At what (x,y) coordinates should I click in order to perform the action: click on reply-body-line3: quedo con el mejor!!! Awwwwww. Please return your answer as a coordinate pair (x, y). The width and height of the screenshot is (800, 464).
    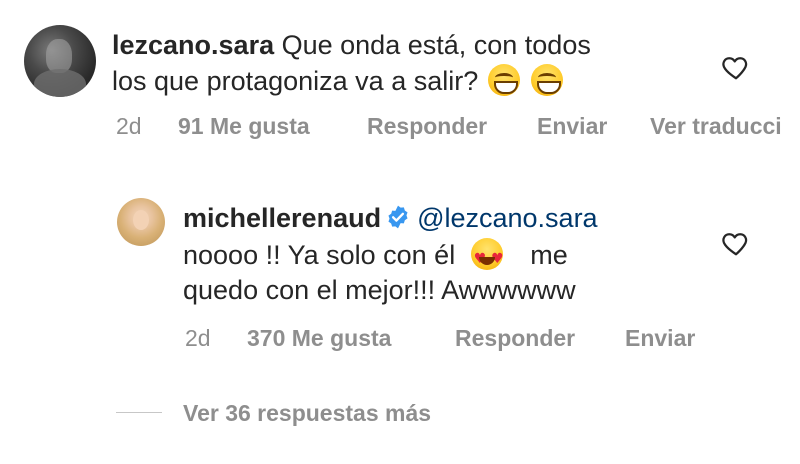
    Looking at the image, I should click on (379, 290).